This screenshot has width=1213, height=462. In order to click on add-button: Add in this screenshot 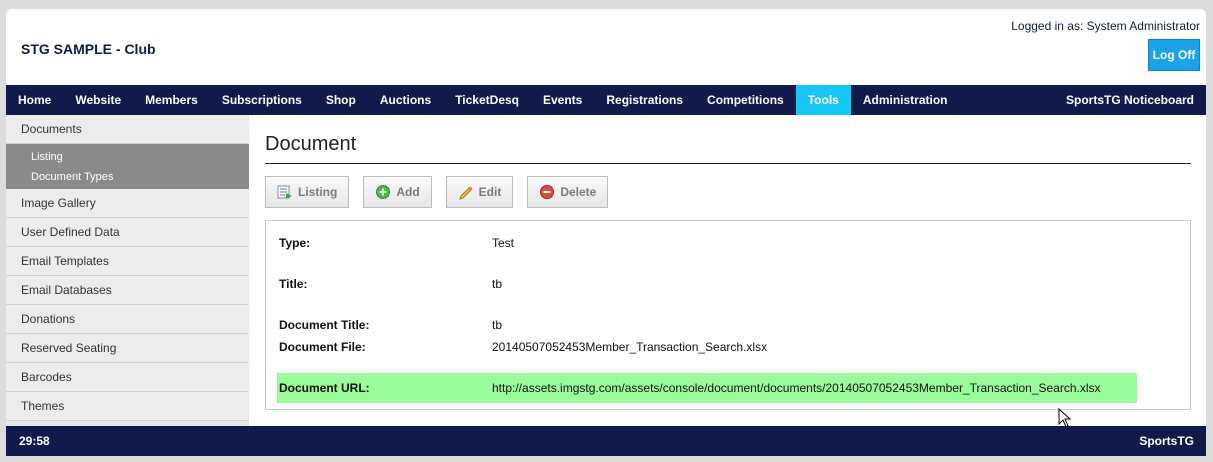, I will do `click(397, 192)`.